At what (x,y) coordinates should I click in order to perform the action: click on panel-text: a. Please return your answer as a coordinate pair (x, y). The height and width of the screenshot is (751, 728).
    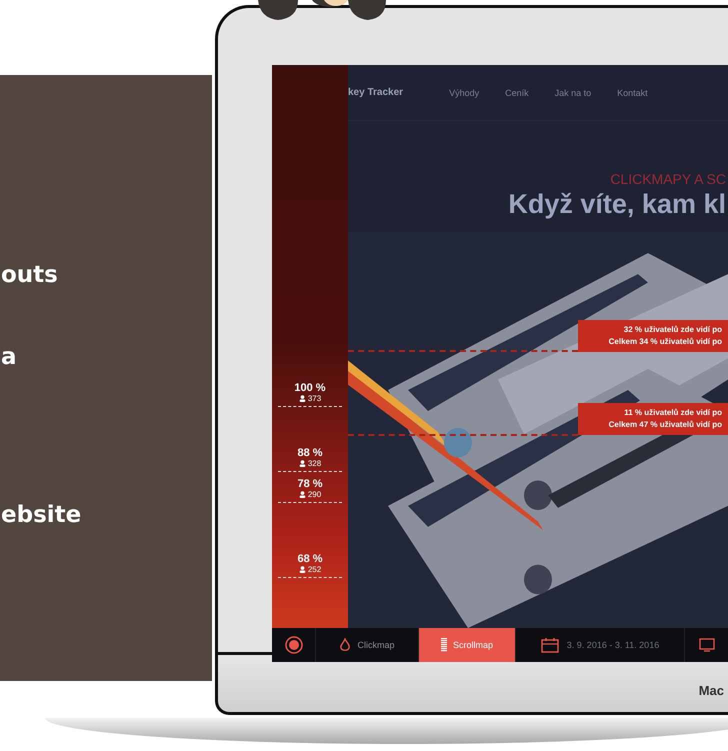
    Looking at the image, I should click on (9, 357).